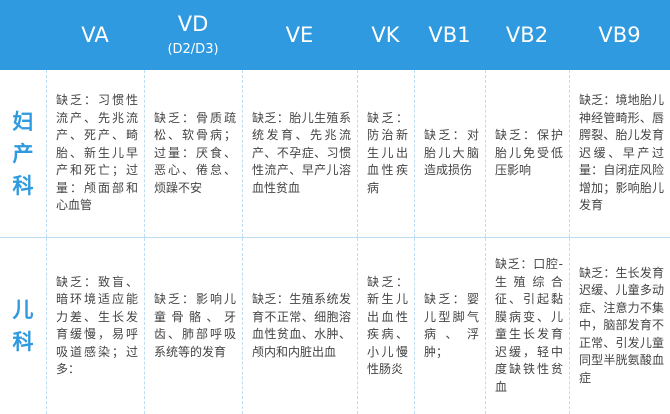 This screenshot has width=670, height=414. I want to click on cell-text: 缺乏：婴儿型脚气病、浮肿；, so click(451, 325).